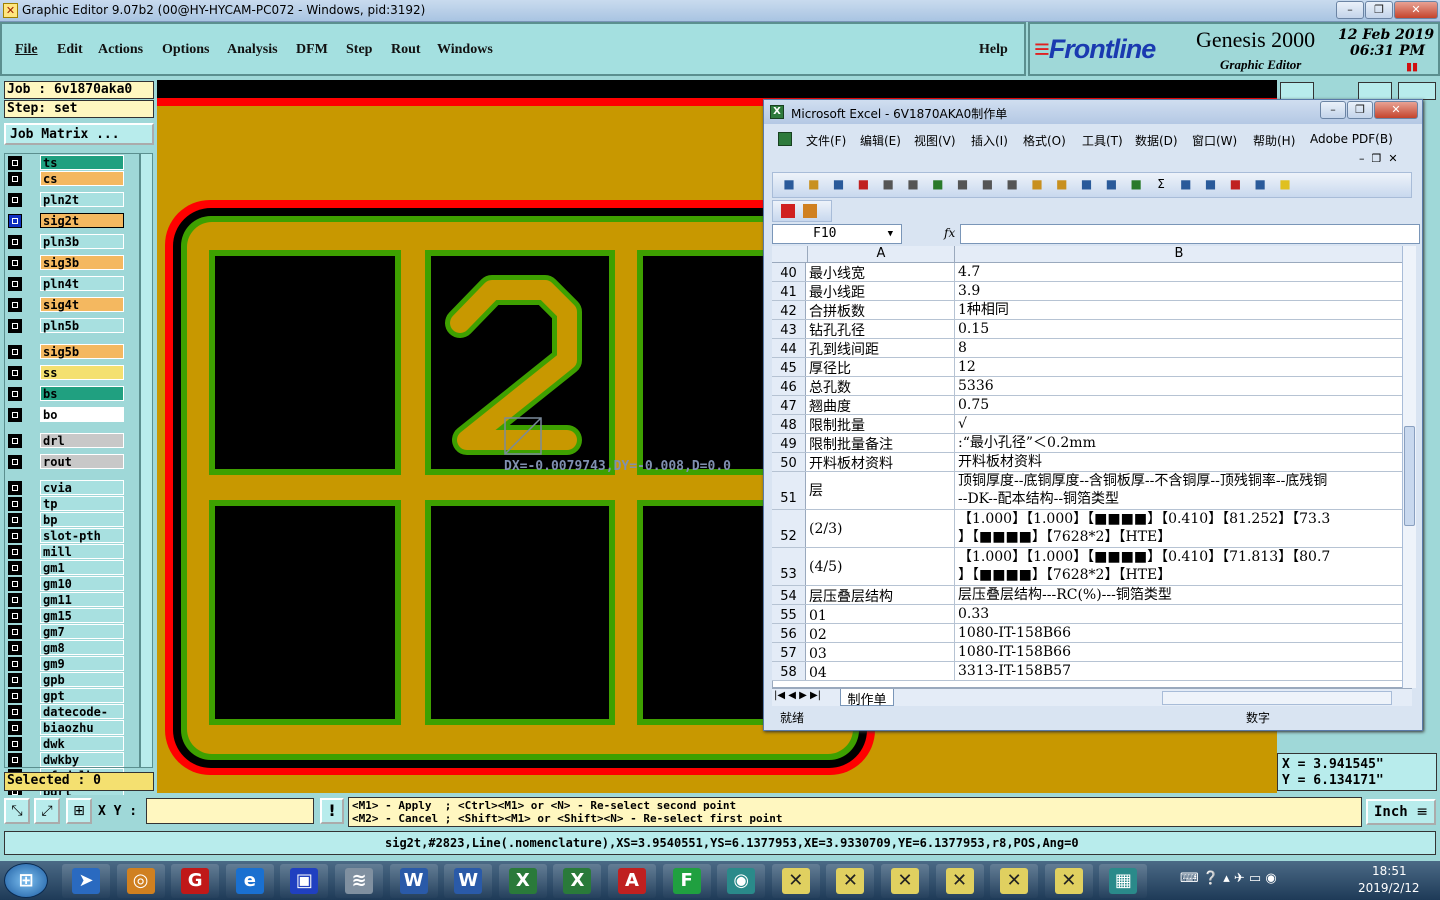 This screenshot has width=1440, height=900. What do you see at coordinates (881, 671) in the screenshot?
I see `cell-a: 04` at bounding box center [881, 671].